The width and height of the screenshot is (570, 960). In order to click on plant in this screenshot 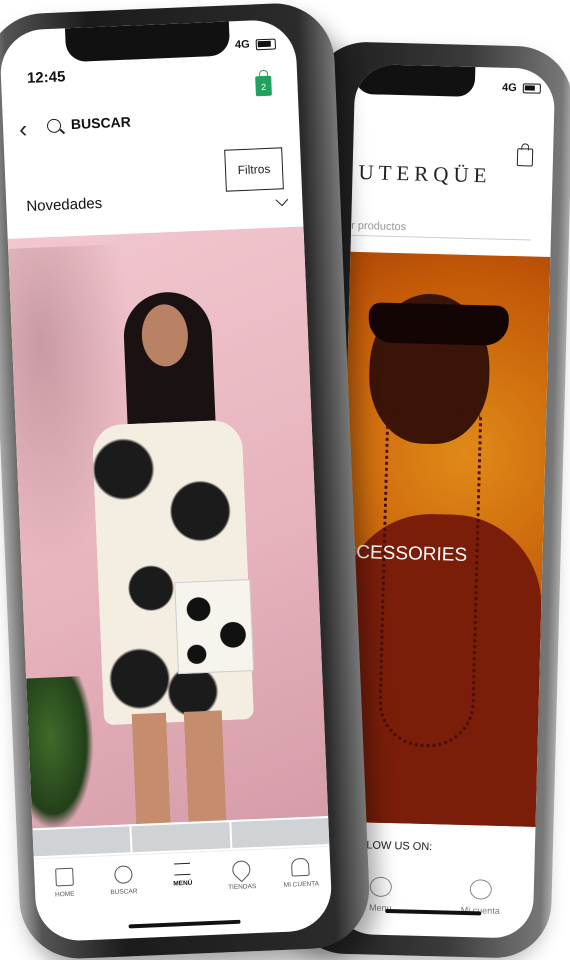, I will do `click(58, 752)`.